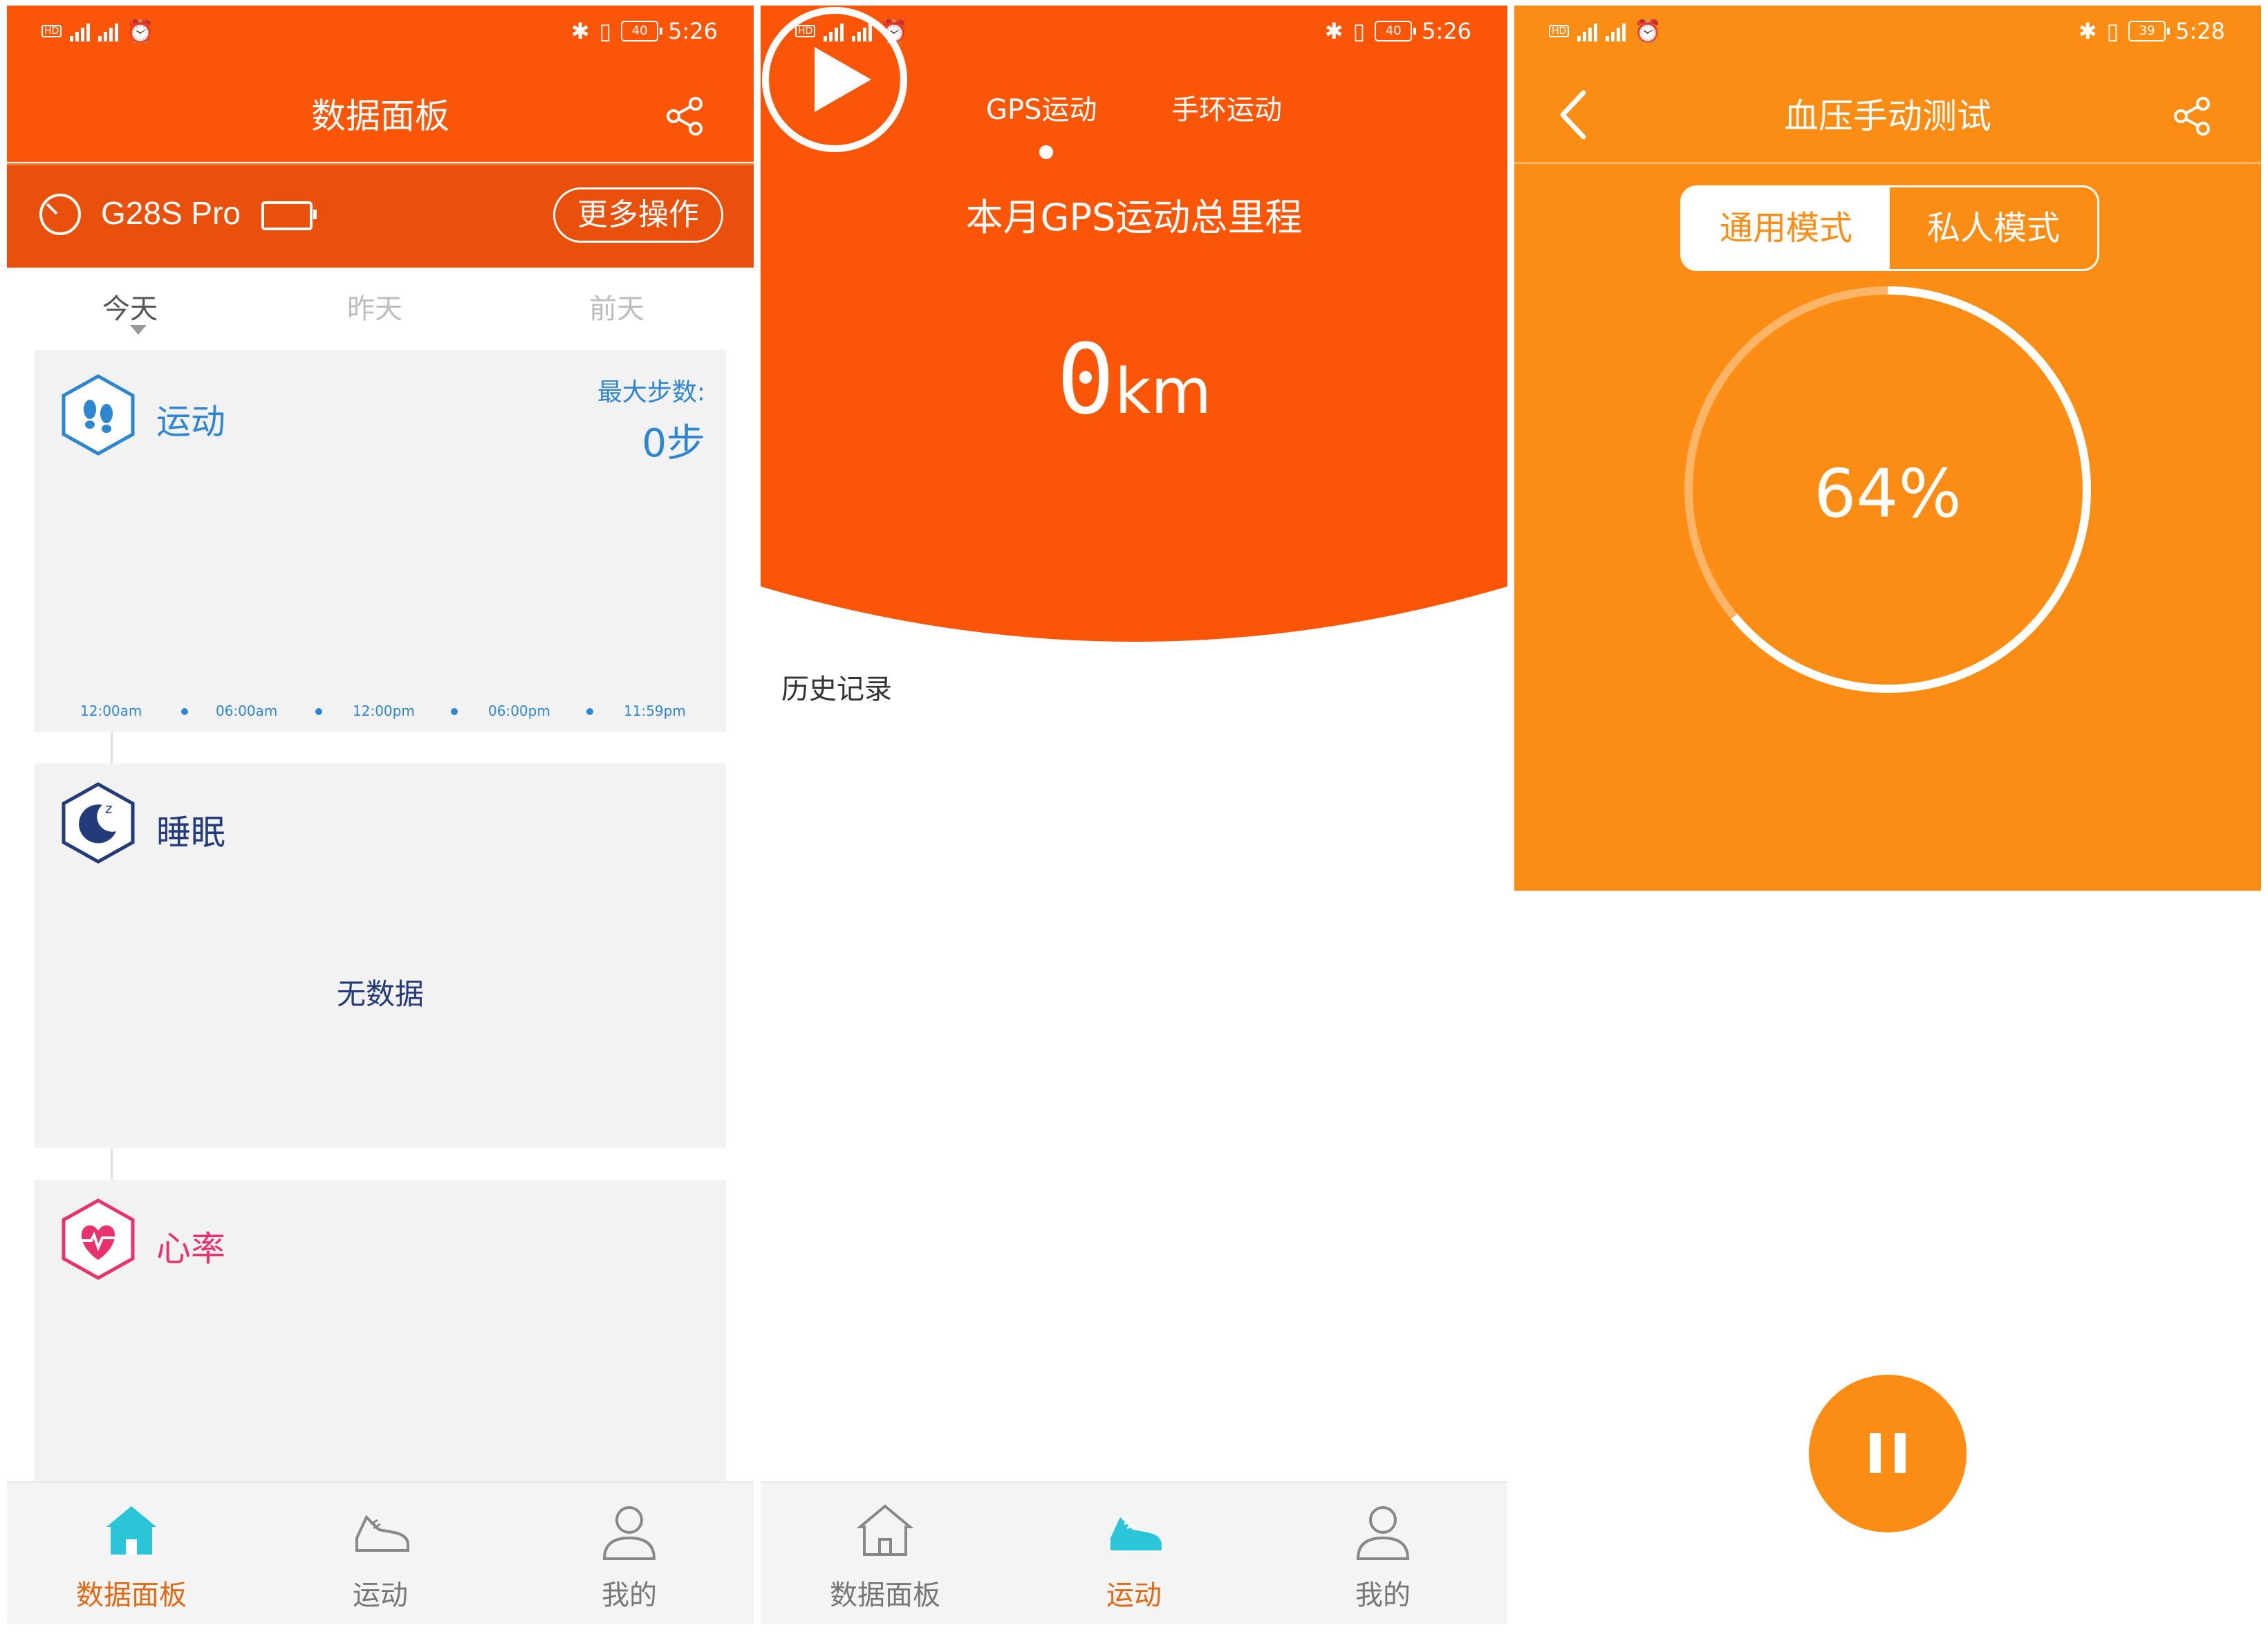  Describe the element at coordinates (2149, 31) in the screenshot. I see `battery-icon: 39` at that location.